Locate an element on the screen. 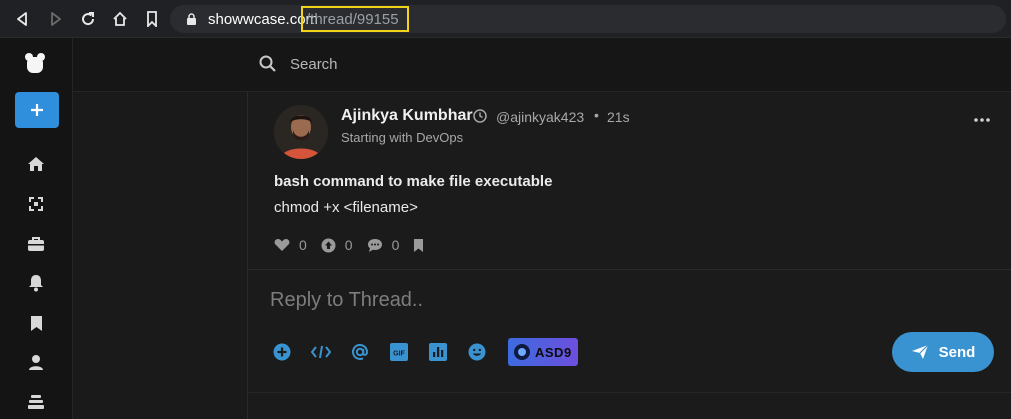 The height and width of the screenshot is (419, 1011). create-post-button is located at coordinates (37, 110).